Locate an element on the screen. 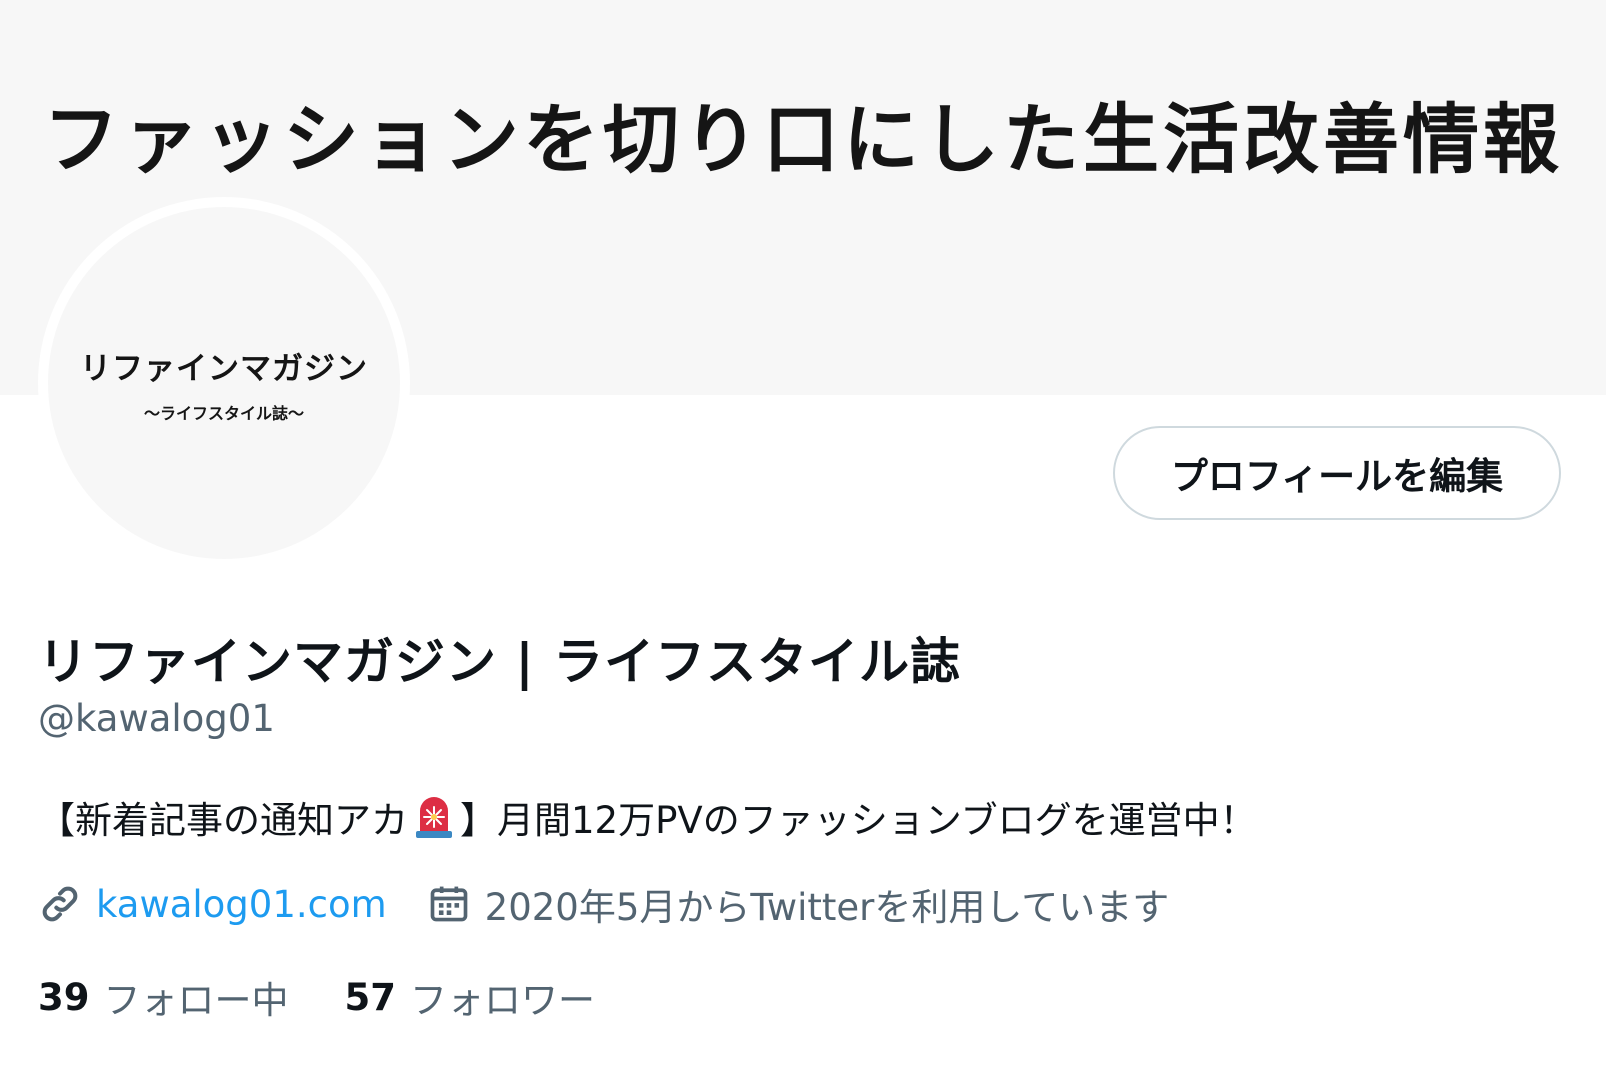  following-link: 39 フォロー中 is located at coordinates (163, 997).